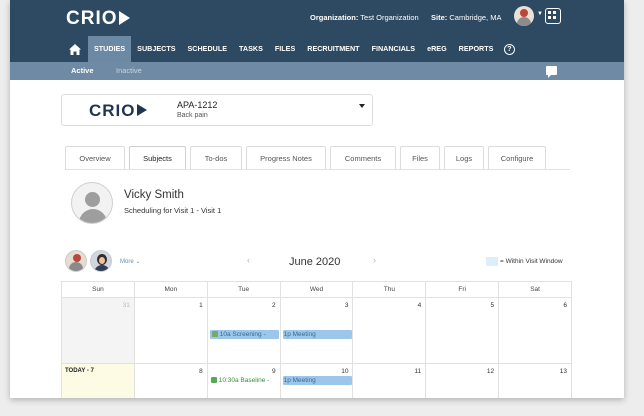  I want to click on chevron-down-icon, so click(362, 106).